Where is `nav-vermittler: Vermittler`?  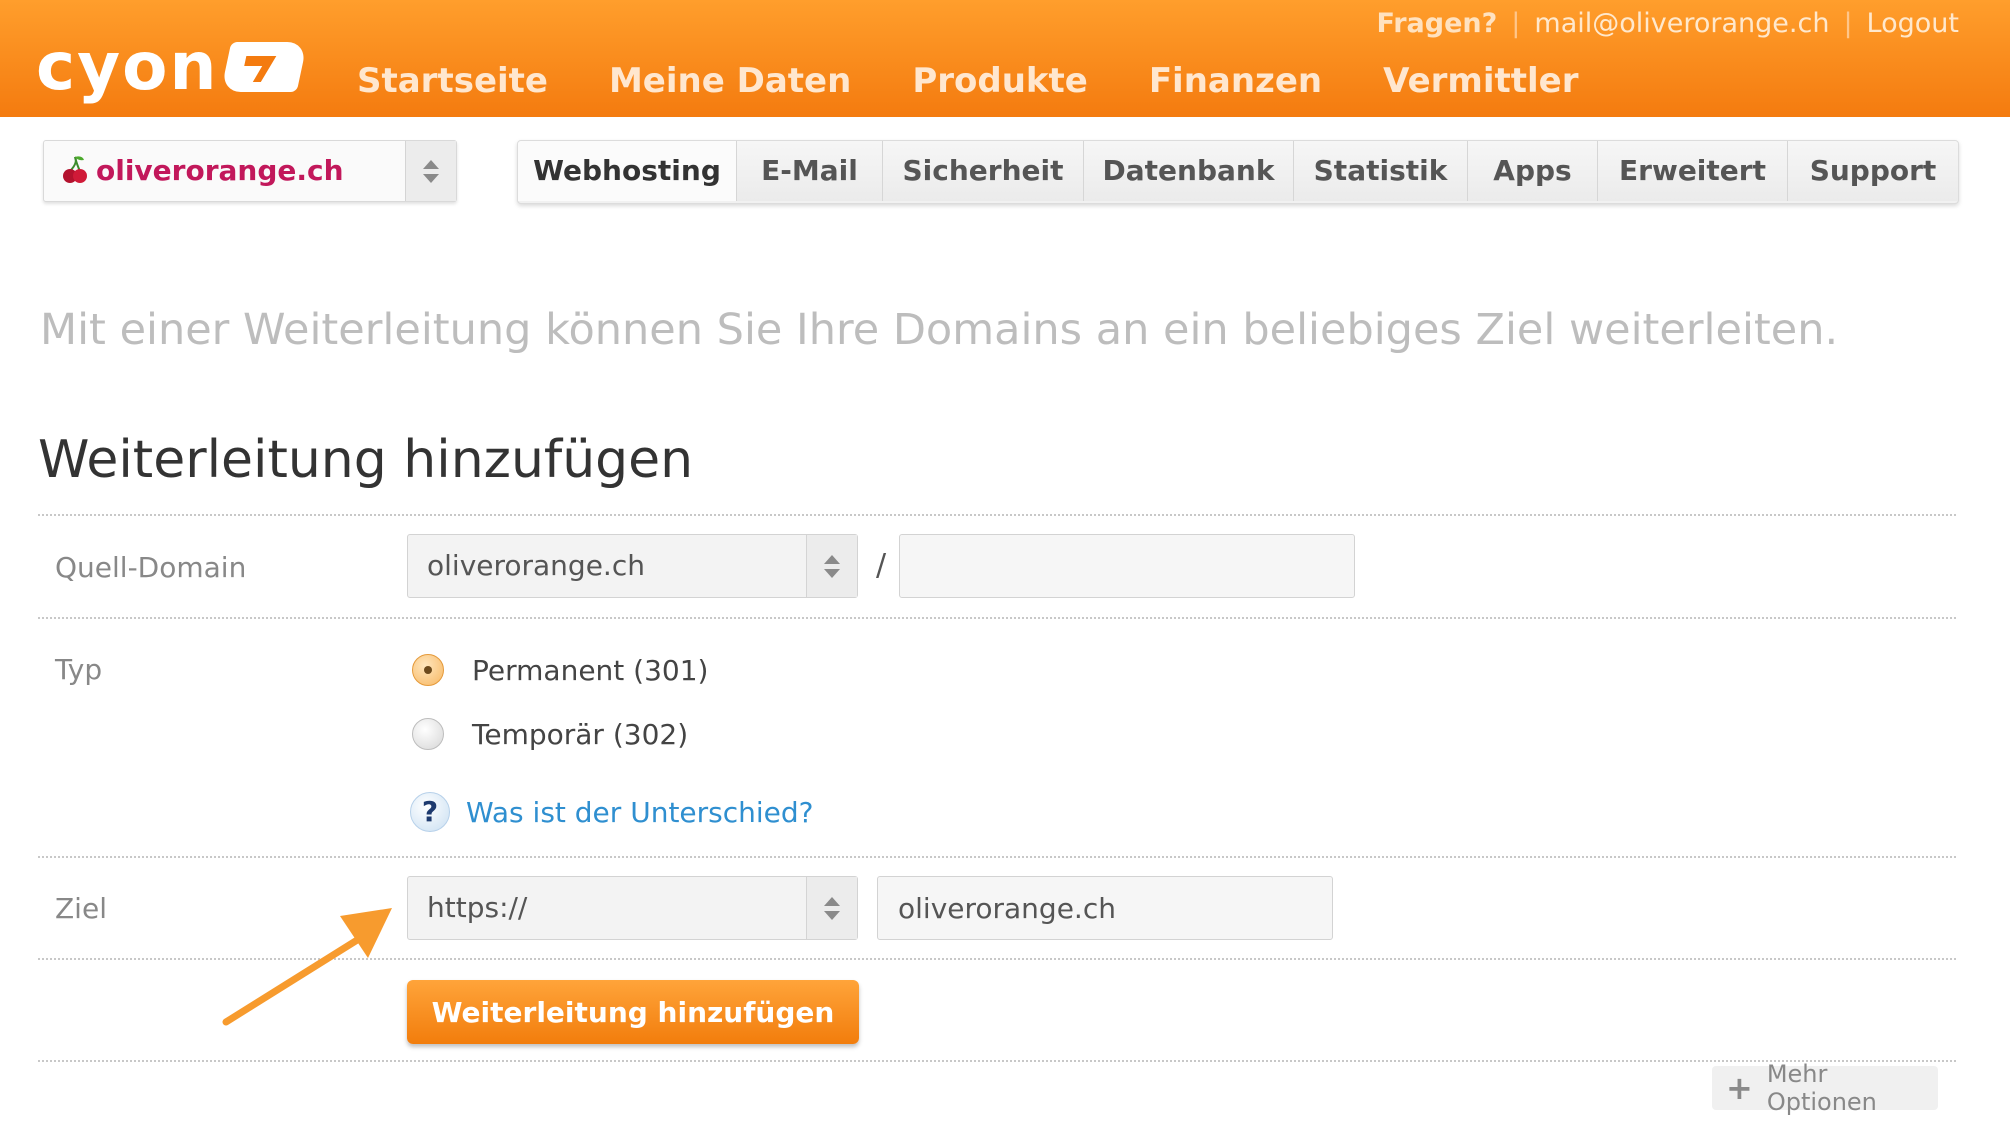 nav-vermittler: Vermittler is located at coordinates (1480, 81).